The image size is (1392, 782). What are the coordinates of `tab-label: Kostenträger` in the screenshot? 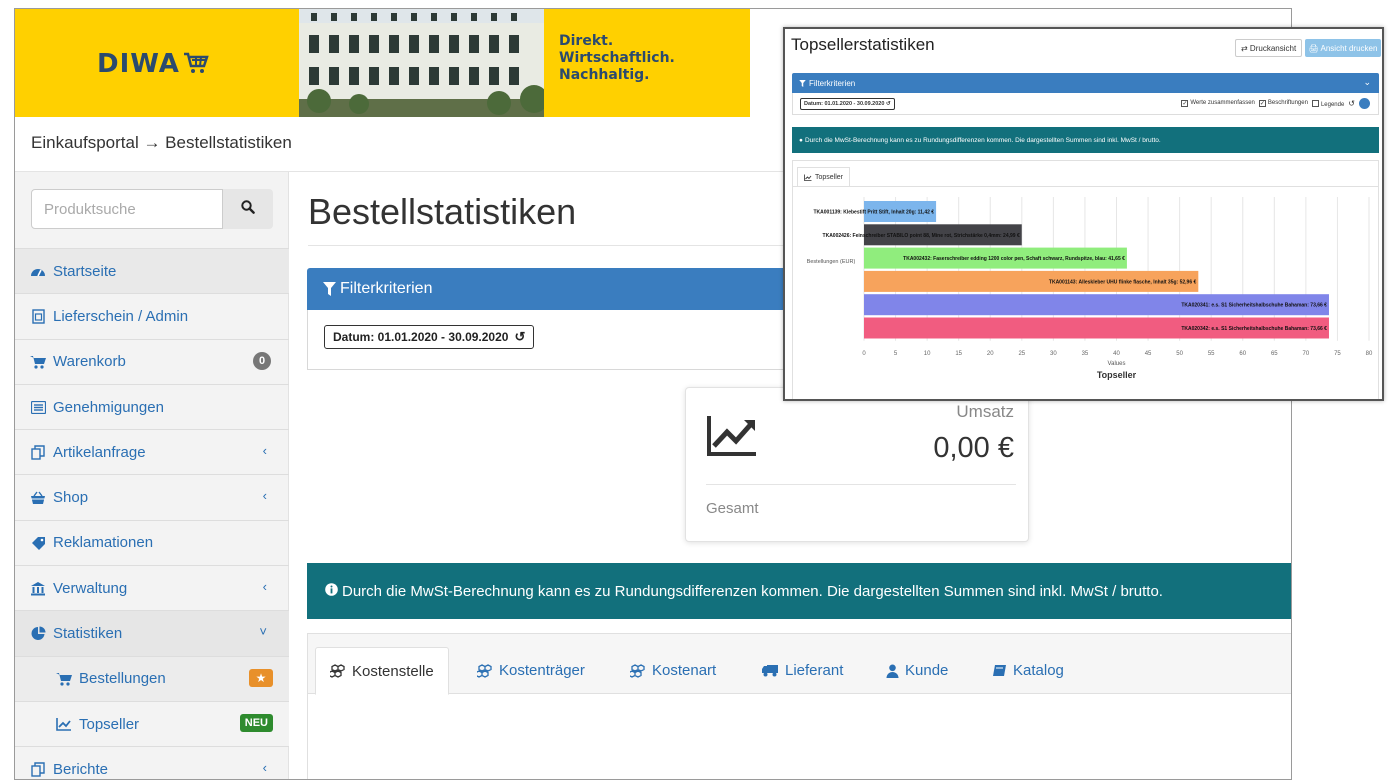 It's located at (542, 670).